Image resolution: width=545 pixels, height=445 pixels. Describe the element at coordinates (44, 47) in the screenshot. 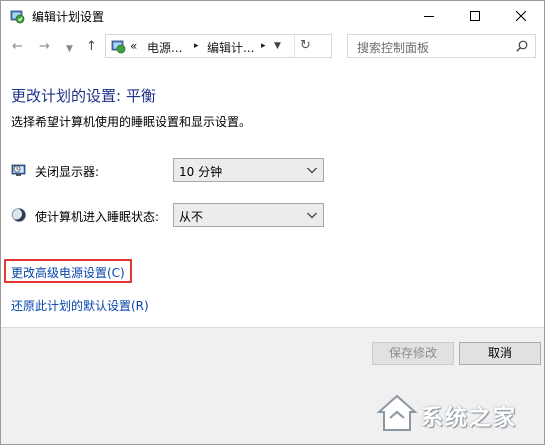

I see `forward-arrow-icon: →` at that location.